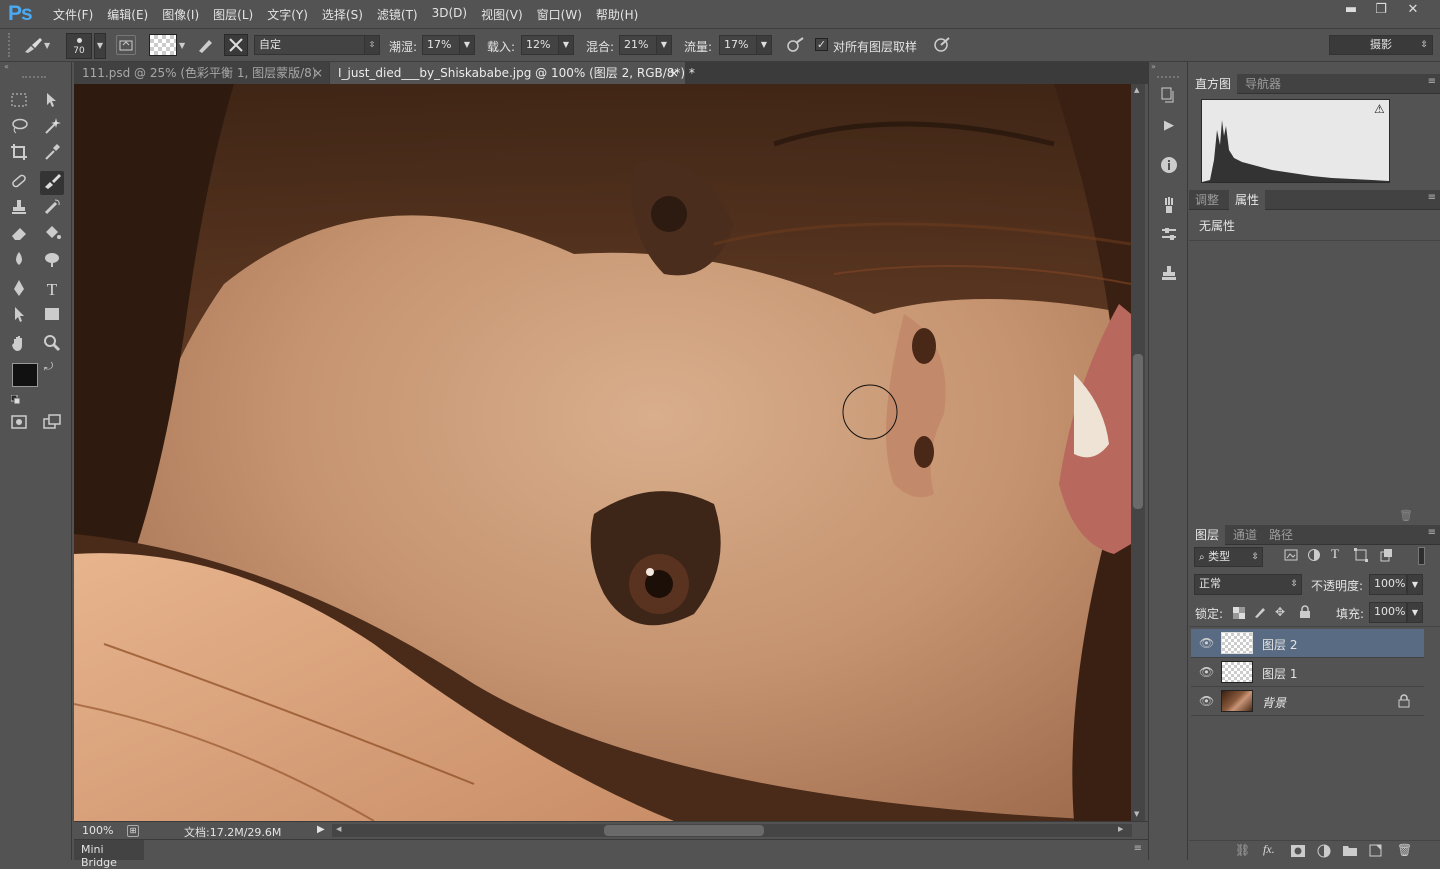 The image size is (1440, 869). I want to click on minimize-button: ▬, so click(1351, 10).